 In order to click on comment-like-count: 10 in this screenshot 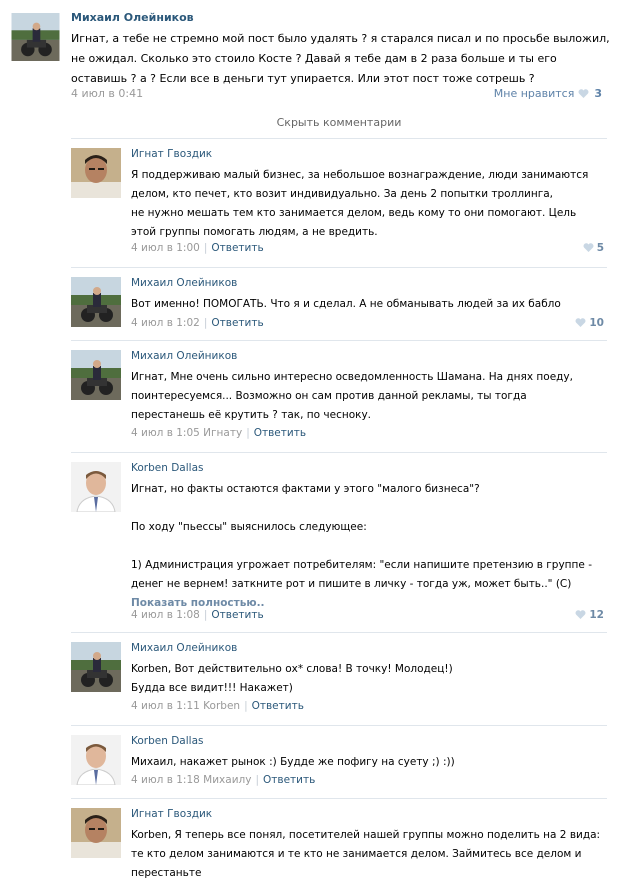, I will do `click(596, 323)`.